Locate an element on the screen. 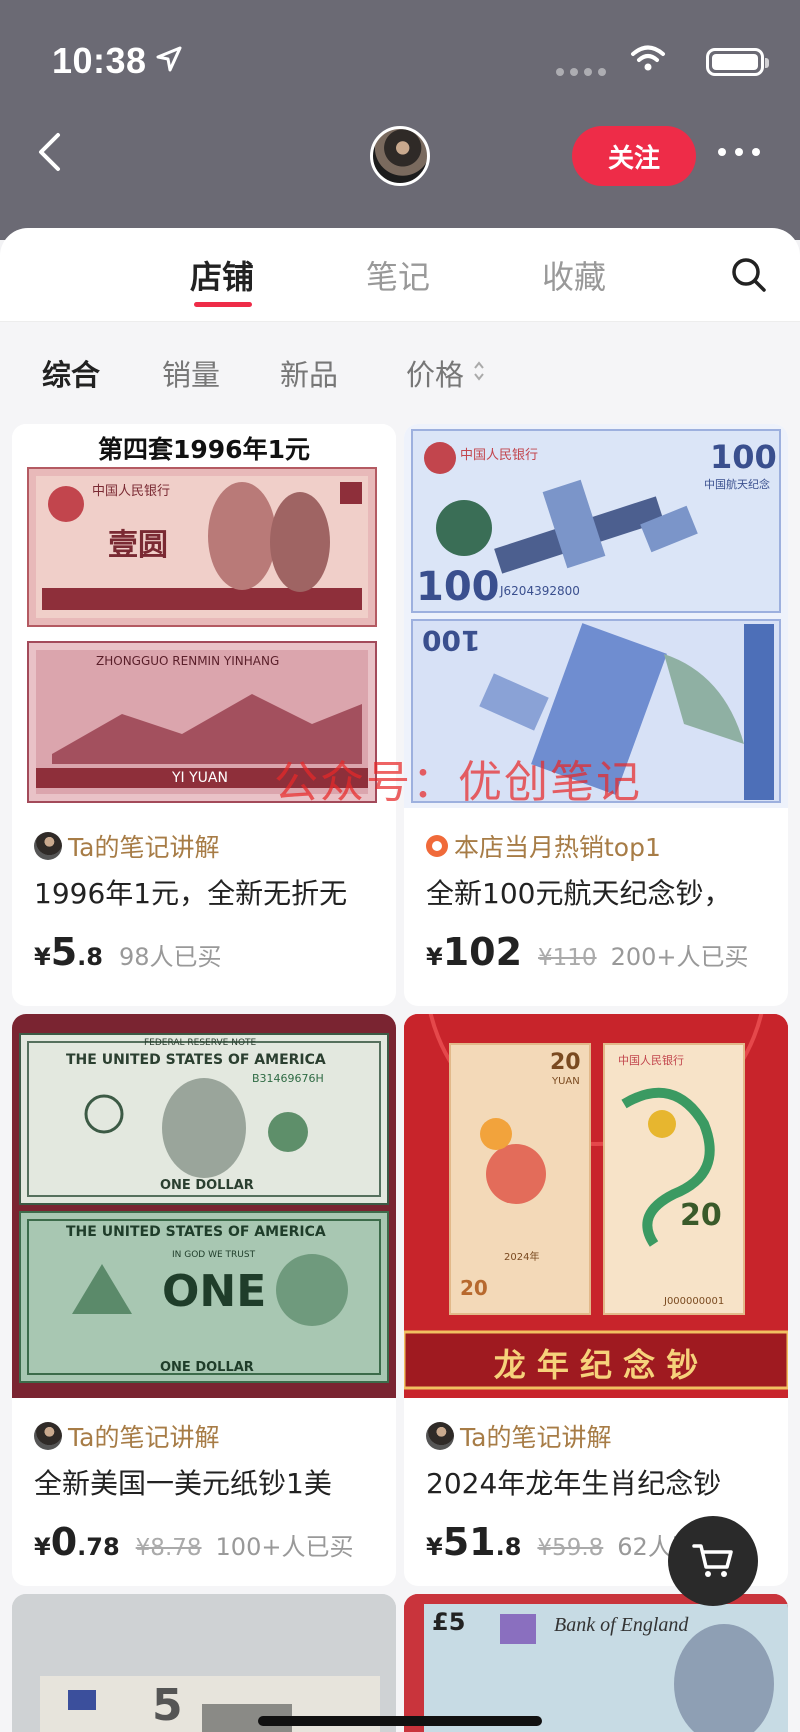 The height and width of the screenshot is (1732, 800). note-yi-yuan: YI YUAN is located at coordinates (200, 778).